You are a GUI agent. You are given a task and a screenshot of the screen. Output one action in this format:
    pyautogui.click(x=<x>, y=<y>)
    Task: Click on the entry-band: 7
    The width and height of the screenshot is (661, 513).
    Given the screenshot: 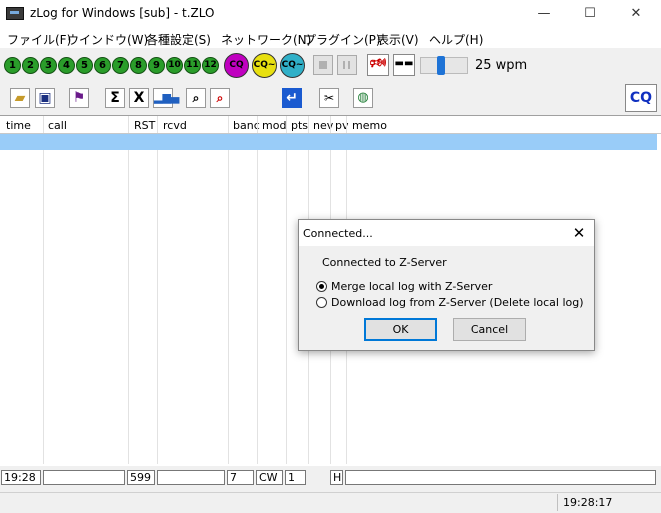 What is the action you would take?
    pyautogui.click(x=240, y=477)
    